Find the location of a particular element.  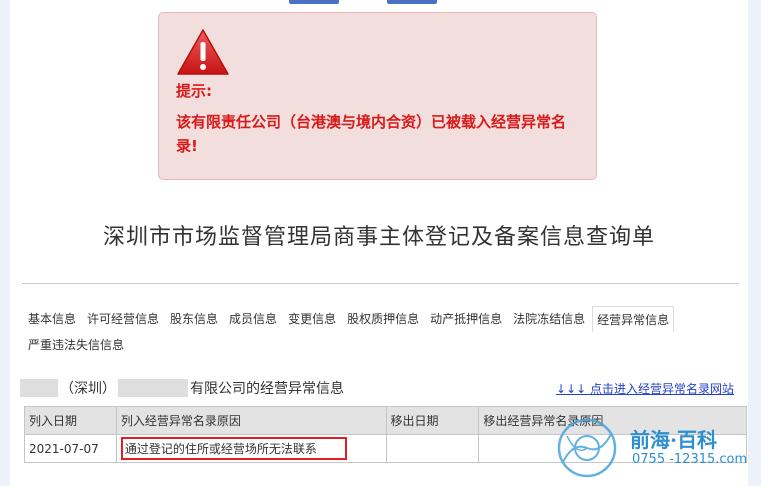

listed-reason-cell: 通过登记的住所或经营场所无法联系 is located at coordinates (251, 448).